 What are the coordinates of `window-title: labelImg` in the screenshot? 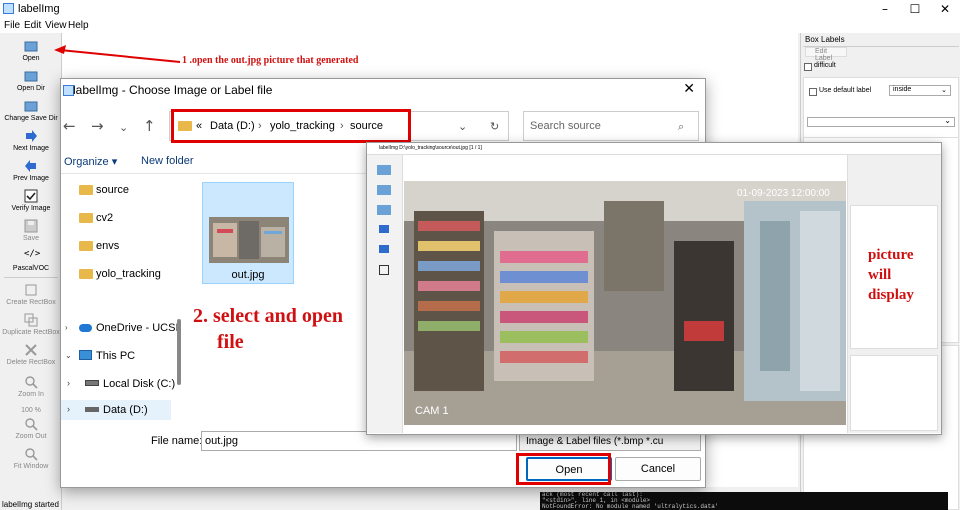 It's located at (39, 9).